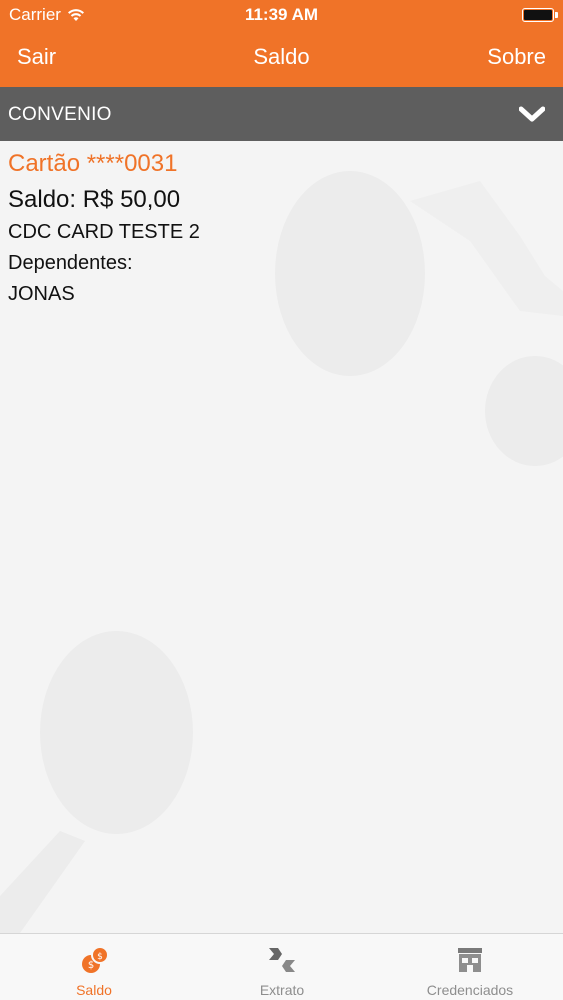 Image resolution: width=563 pixels, height=1000 pixels. What do you see at coordinates (60, 114) in the screenshot?
I see `convenio-label: CONVENIO` at bounding box center [60, 114].